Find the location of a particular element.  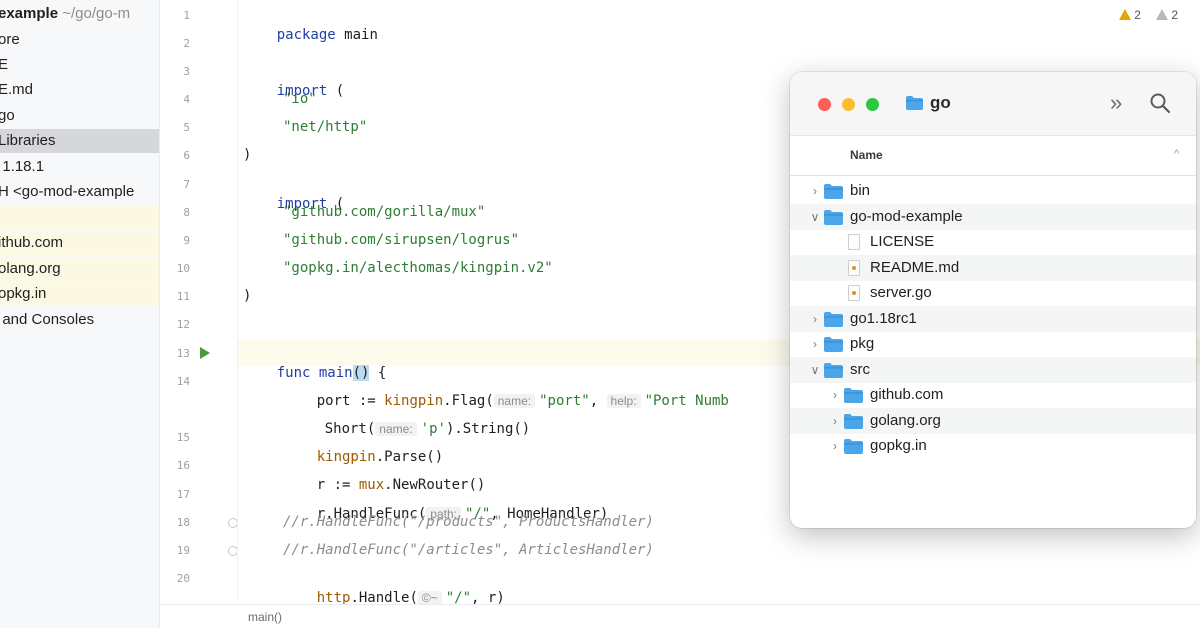

finder-row-pkg: › pkg is located at coordinates (993, 344).